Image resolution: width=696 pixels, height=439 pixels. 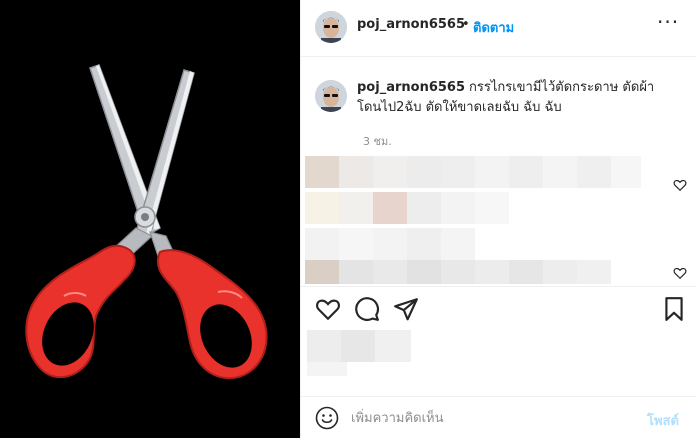 What do you see at coordinates (486, 418) in the screenshot?
I see `comment-input` at bounding box center [486, 418].